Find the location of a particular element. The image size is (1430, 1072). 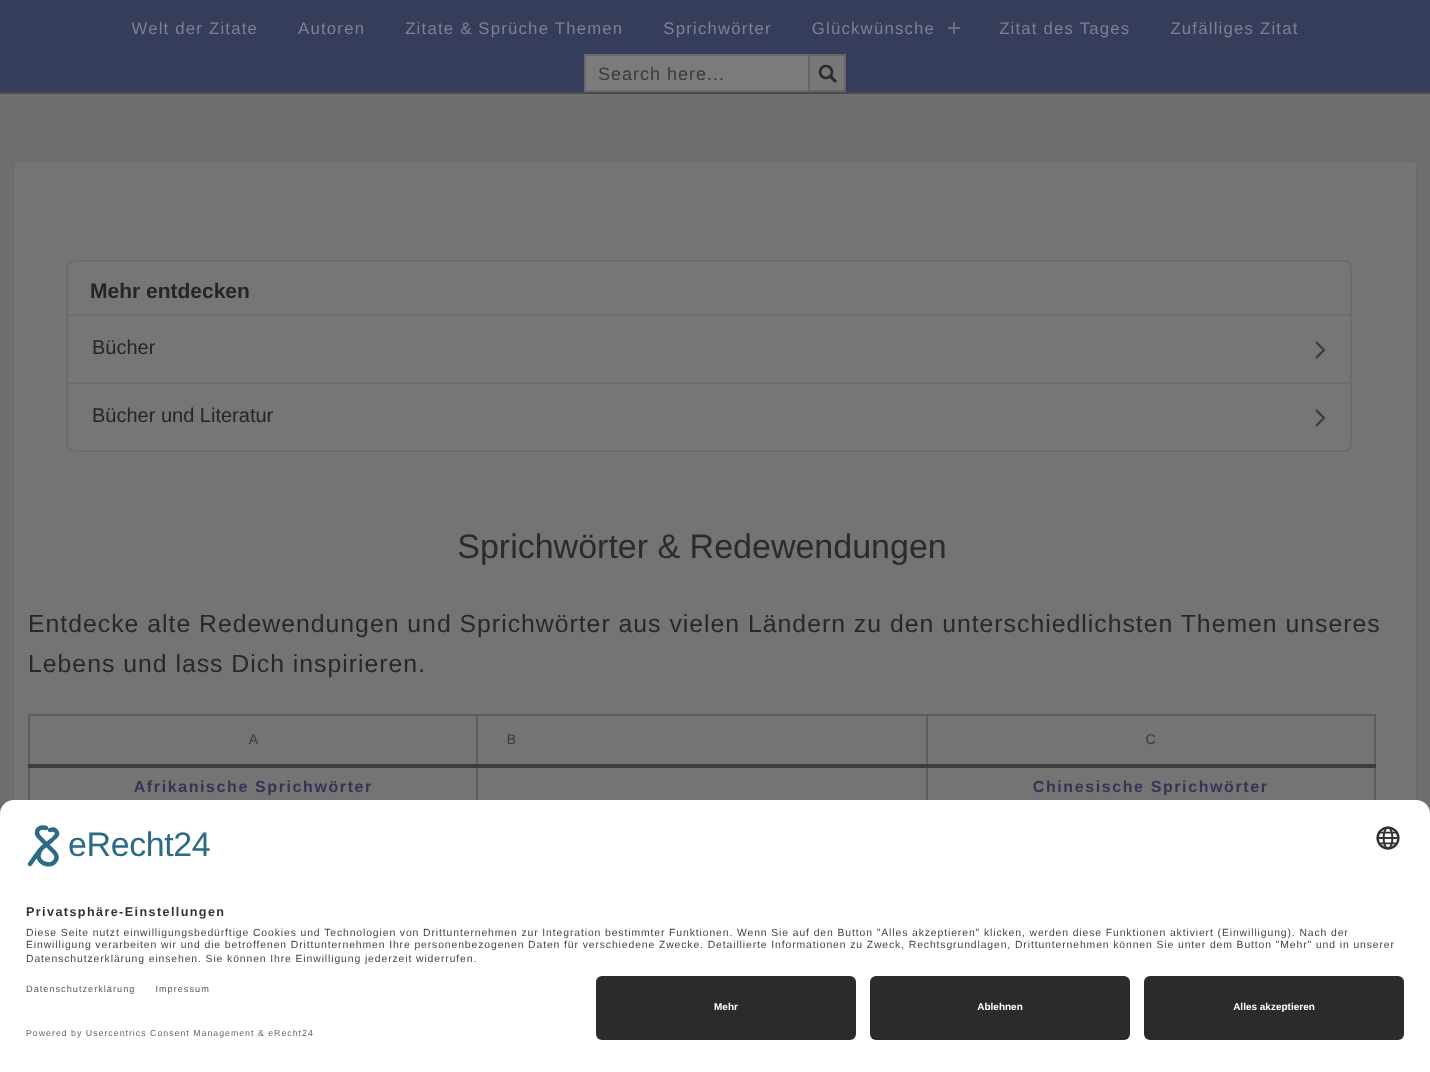

nav-link: Autoren is located at coordinates (332, 28).